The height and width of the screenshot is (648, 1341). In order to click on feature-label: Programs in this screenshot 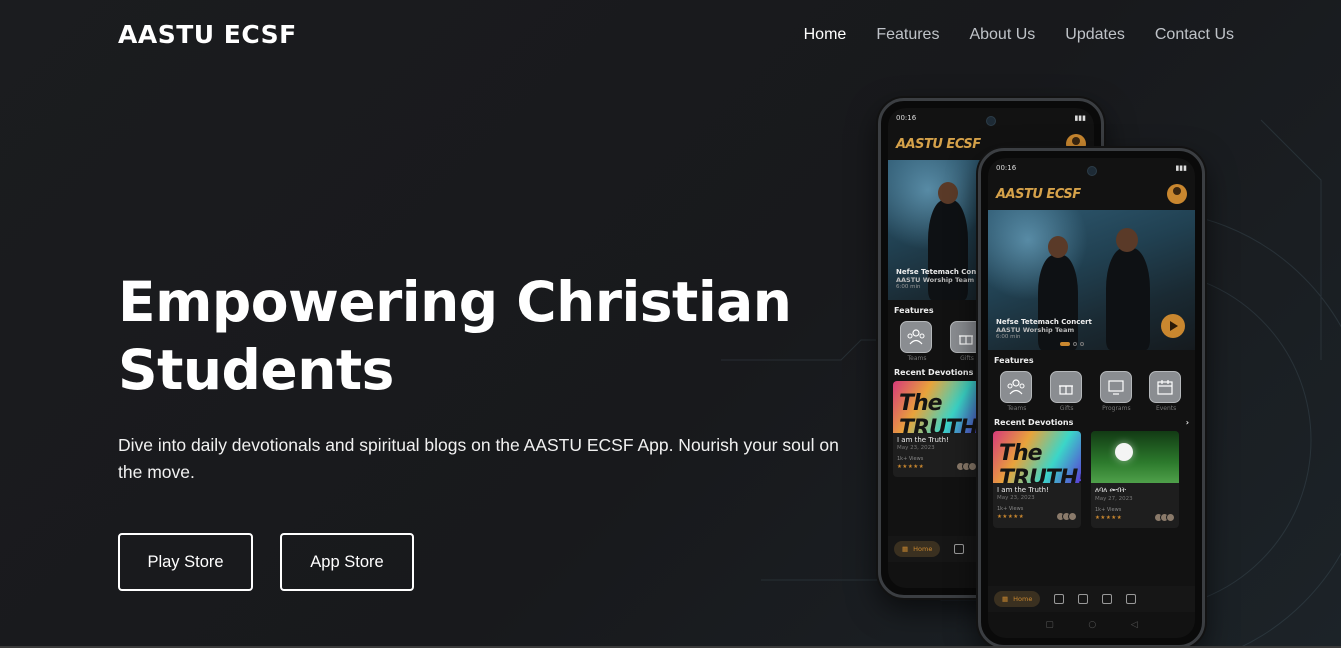, I will do `click(1116, 408)`.